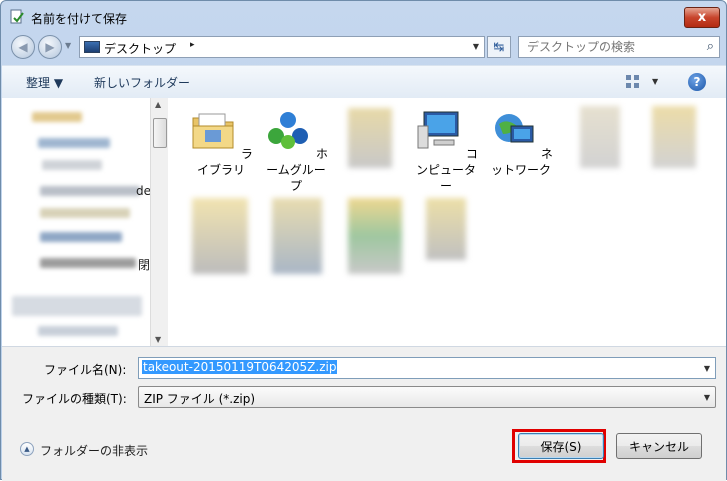  What do you see at coordinates (514, 128) in the screenshot?
I see `network-icon` at bounding box center [514, 128].